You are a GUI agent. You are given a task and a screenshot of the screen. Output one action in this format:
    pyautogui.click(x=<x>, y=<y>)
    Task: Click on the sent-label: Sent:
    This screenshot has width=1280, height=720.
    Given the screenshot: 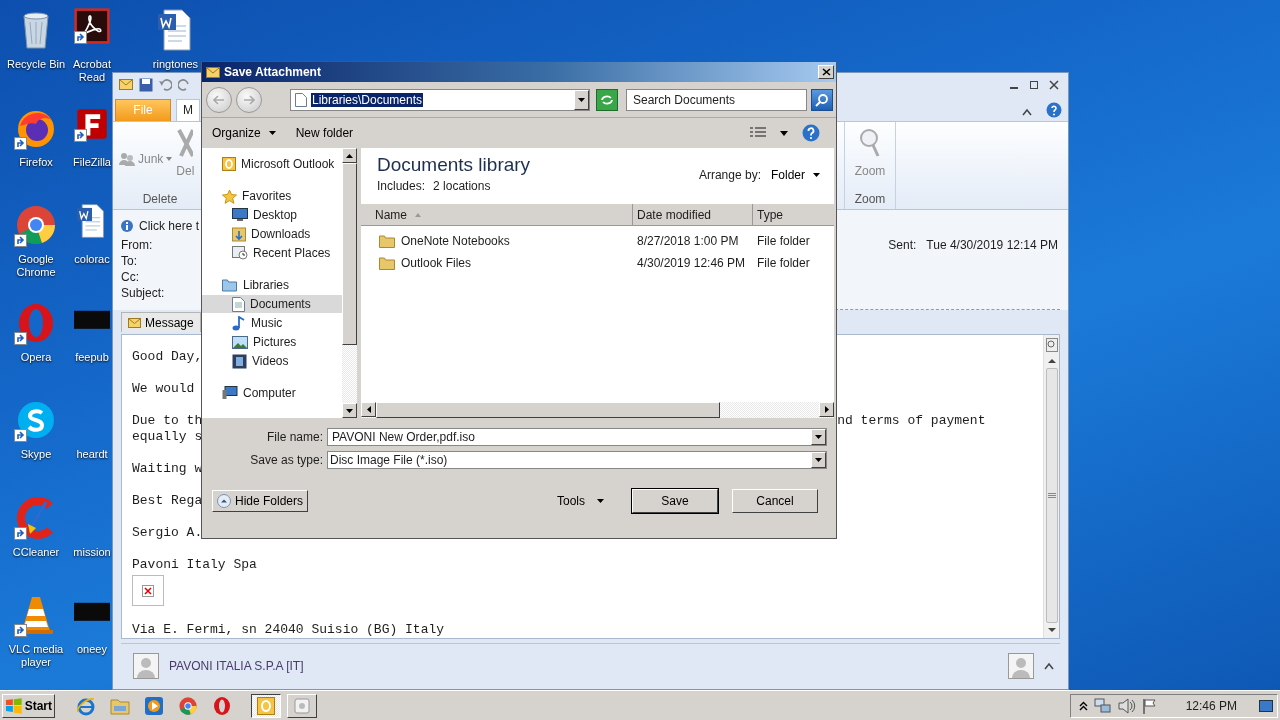 What is the action you would take?
    pyautogui.click(x=902, y=245)
    